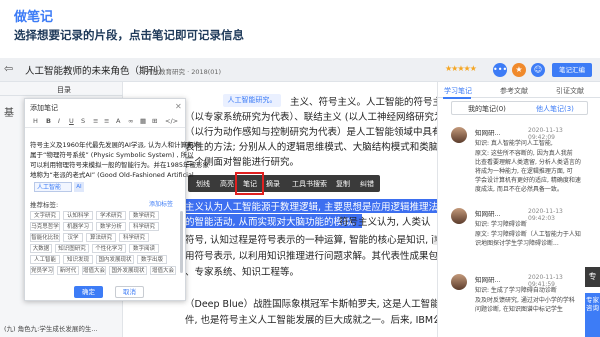  Describe the element at coordinates (367, 184) in the screenshot. I see `menu-correct: 纠错` at that location.